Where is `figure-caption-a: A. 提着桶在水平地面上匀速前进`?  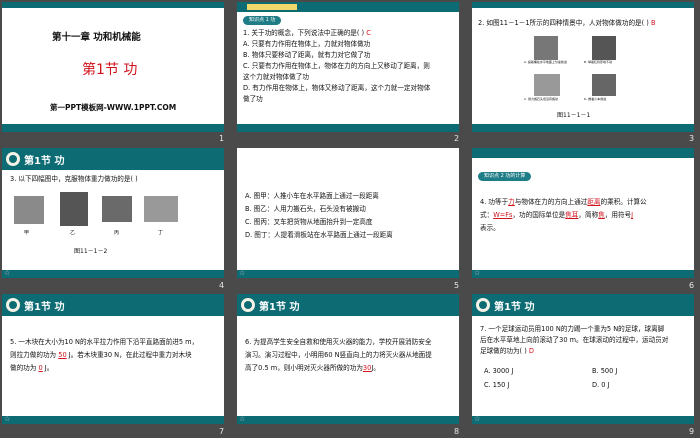
figure-caption-a: A. 提着桶在水平地面上匀速前进 is located at coordinates (545, 62).